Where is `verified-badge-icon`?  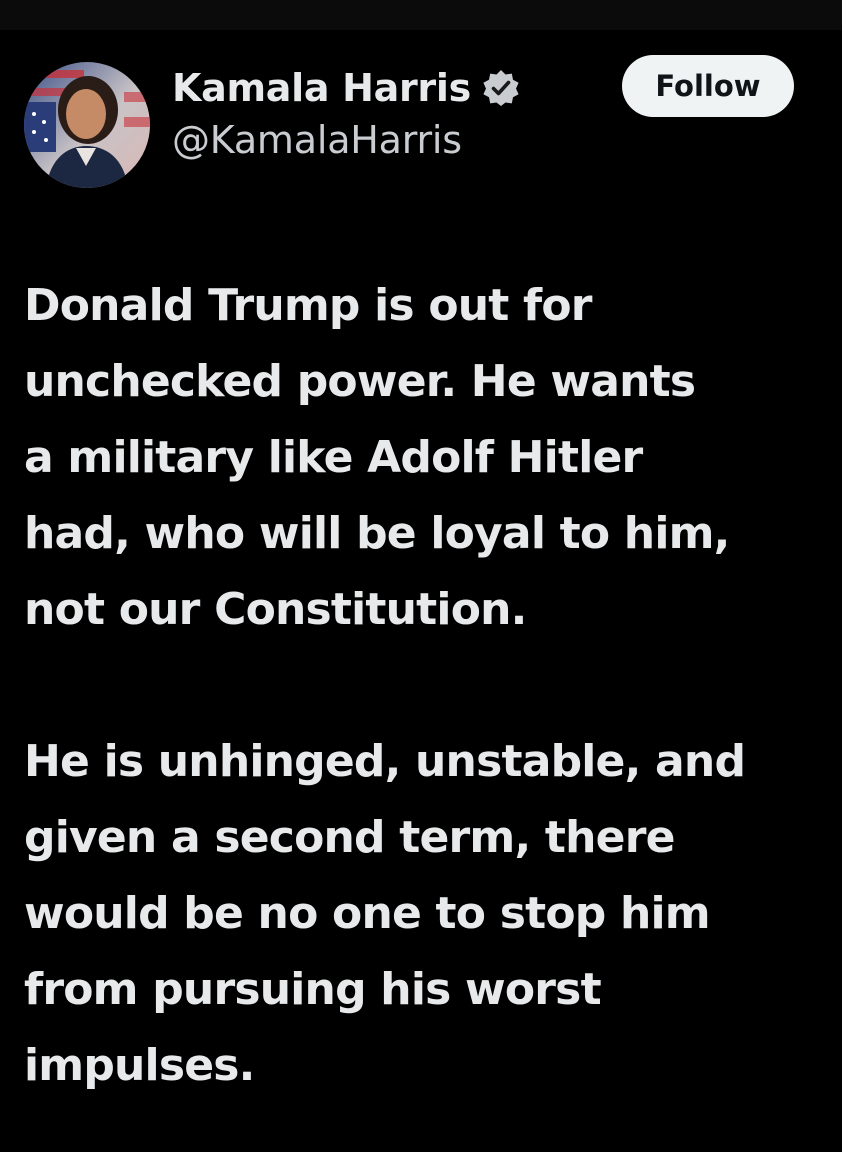 verified-badge-icon is located at coordinates (501, 88).